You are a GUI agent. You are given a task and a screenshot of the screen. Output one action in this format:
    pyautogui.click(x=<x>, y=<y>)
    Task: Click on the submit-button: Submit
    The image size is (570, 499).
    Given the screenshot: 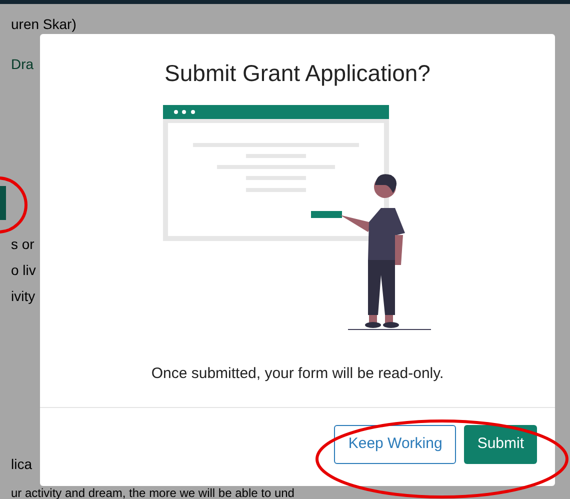 What is the action you would take?
    pyautogui.click(x=500, y=444)
    